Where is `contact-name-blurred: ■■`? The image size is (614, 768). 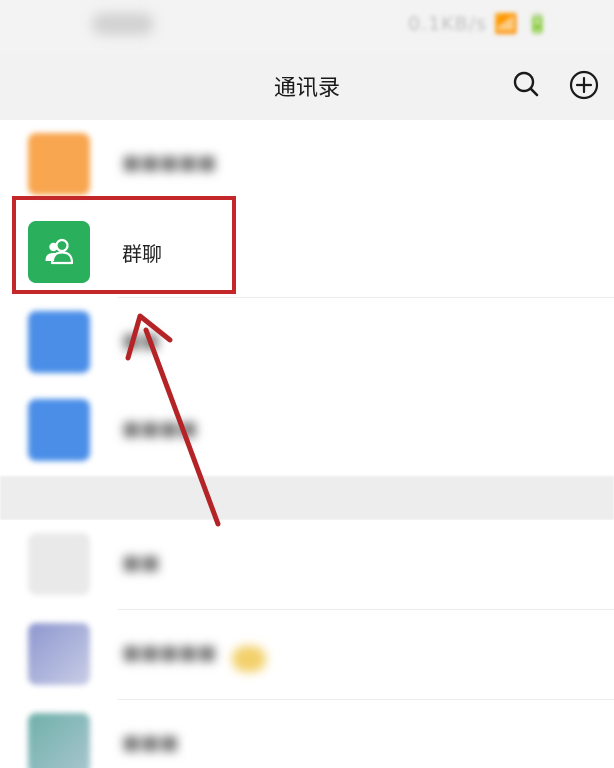 contact-name-blurred: ■■ is located at coordinates (141, 562).